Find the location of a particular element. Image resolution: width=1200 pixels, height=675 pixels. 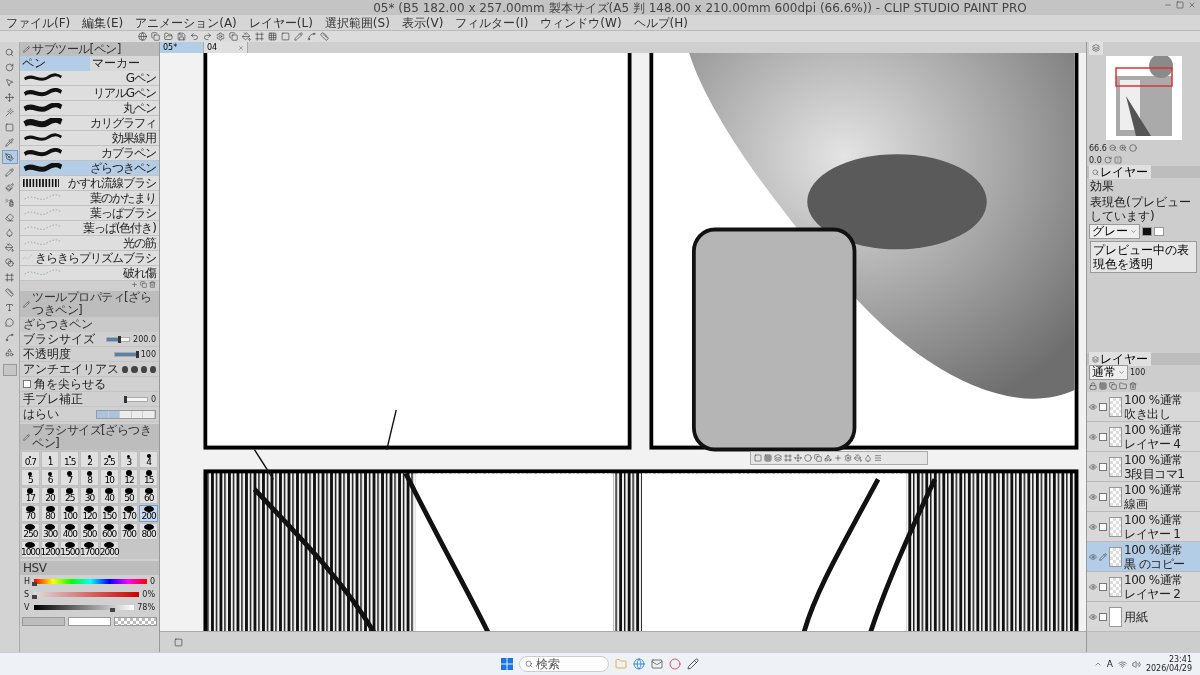

brush-size-cell: 6 is located at coordinates (50, 477).